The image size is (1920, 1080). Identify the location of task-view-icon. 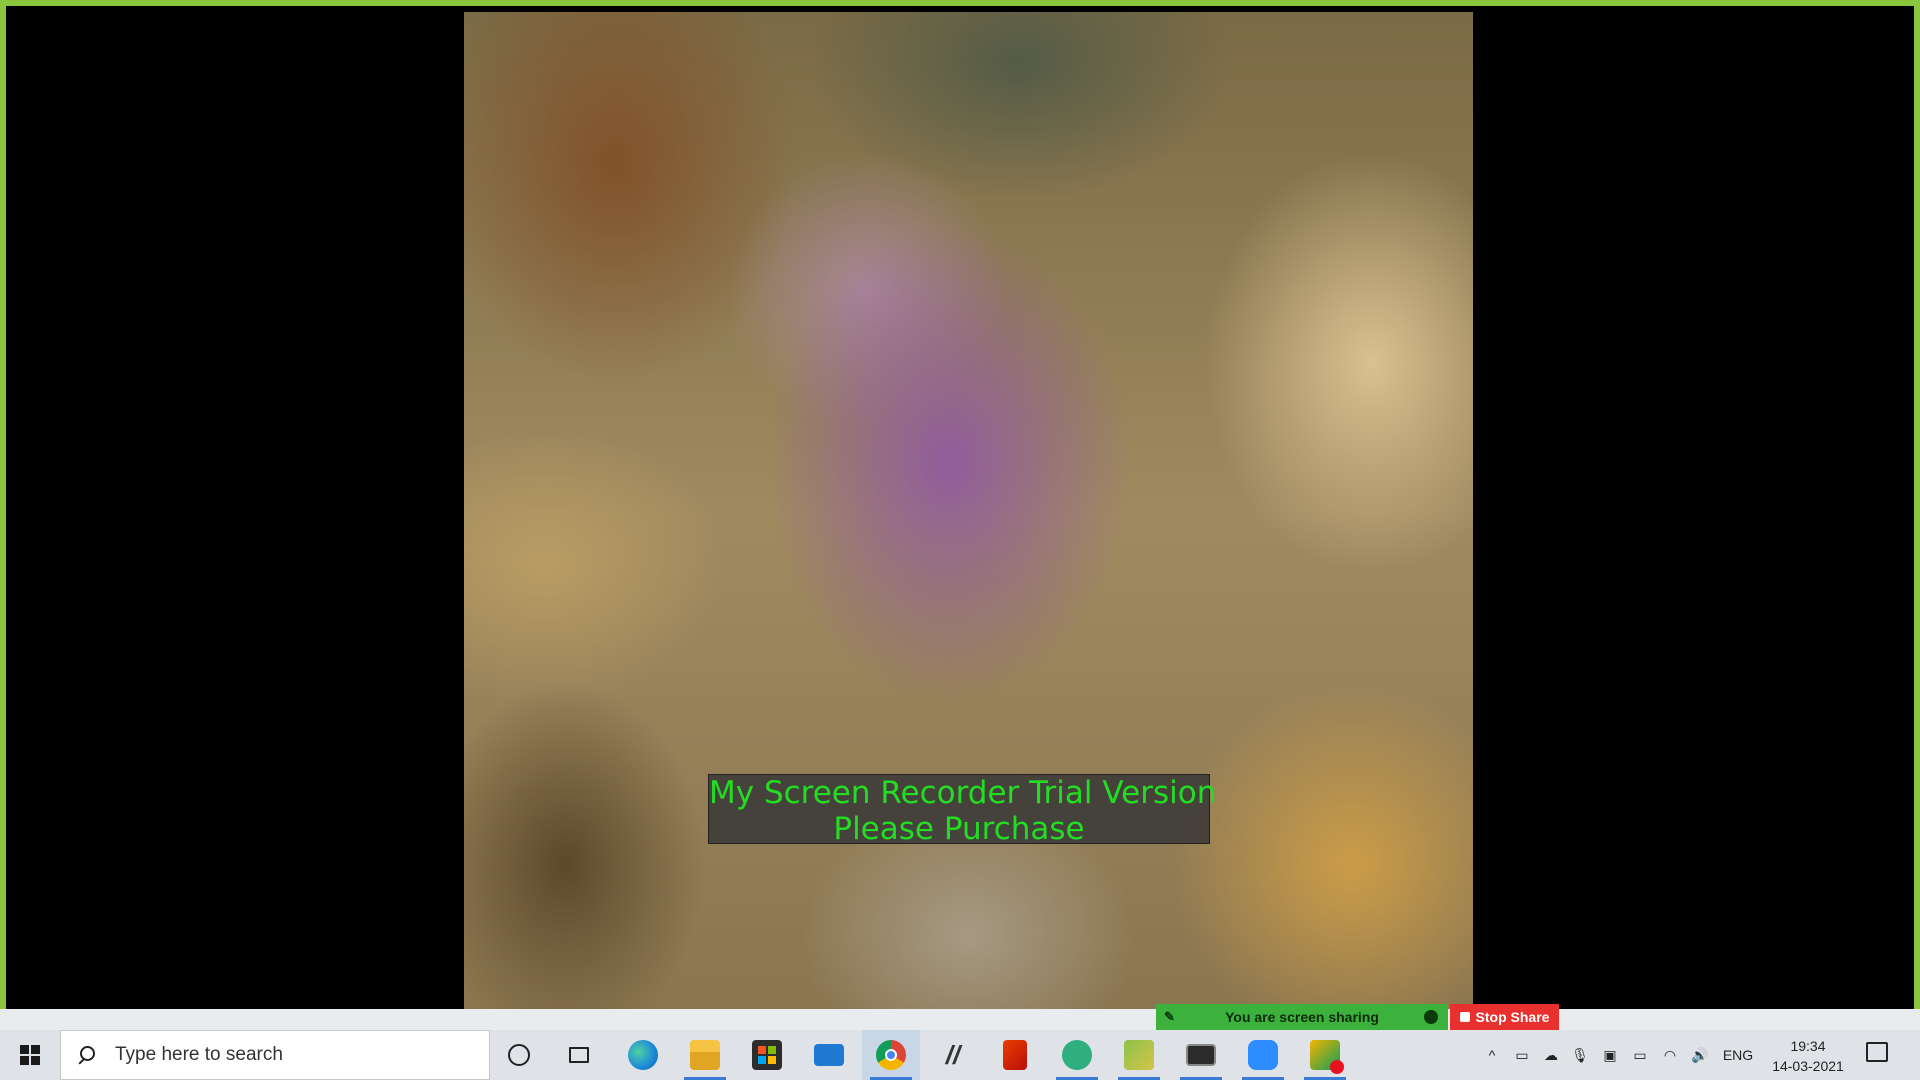
(579, 1055).